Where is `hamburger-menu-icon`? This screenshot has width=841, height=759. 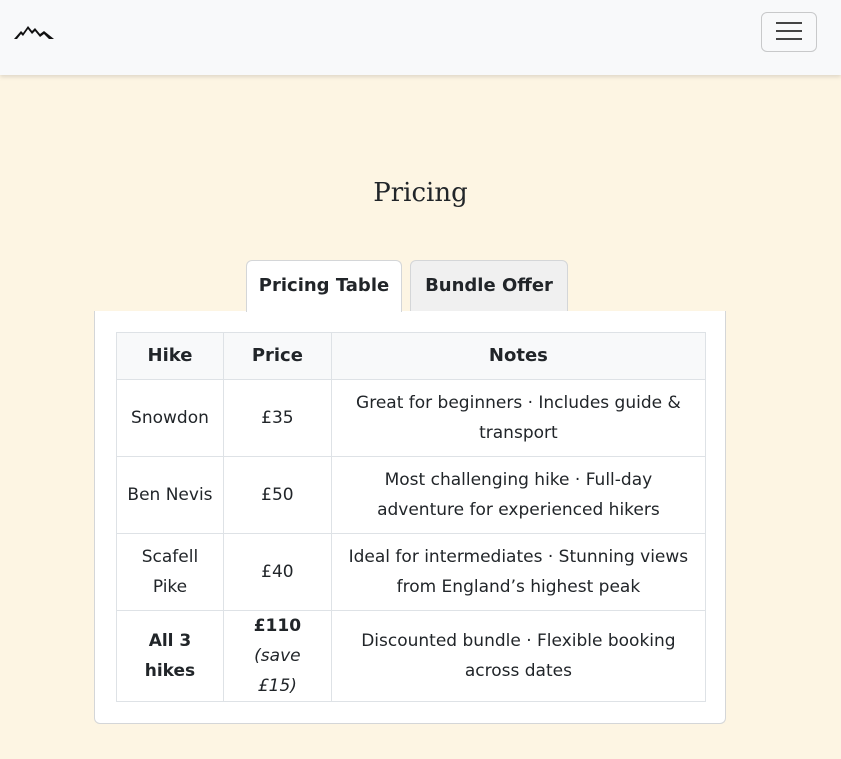 hamburger-menu-icon is located at coordinates (789, 32).